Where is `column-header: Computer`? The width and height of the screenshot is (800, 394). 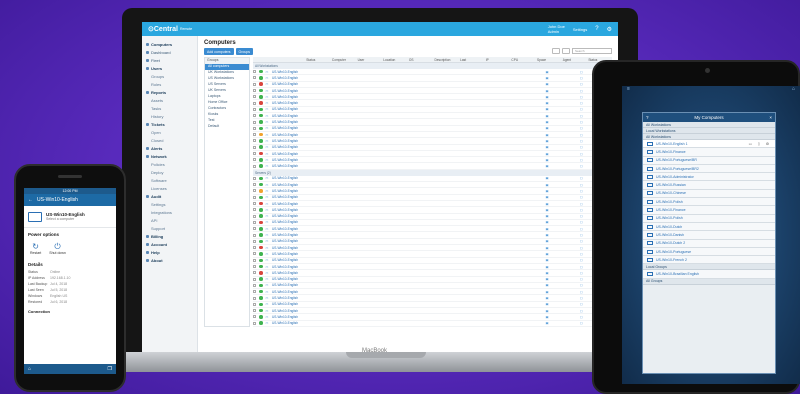 column-header: Computer is located at coordinates (343, 60).